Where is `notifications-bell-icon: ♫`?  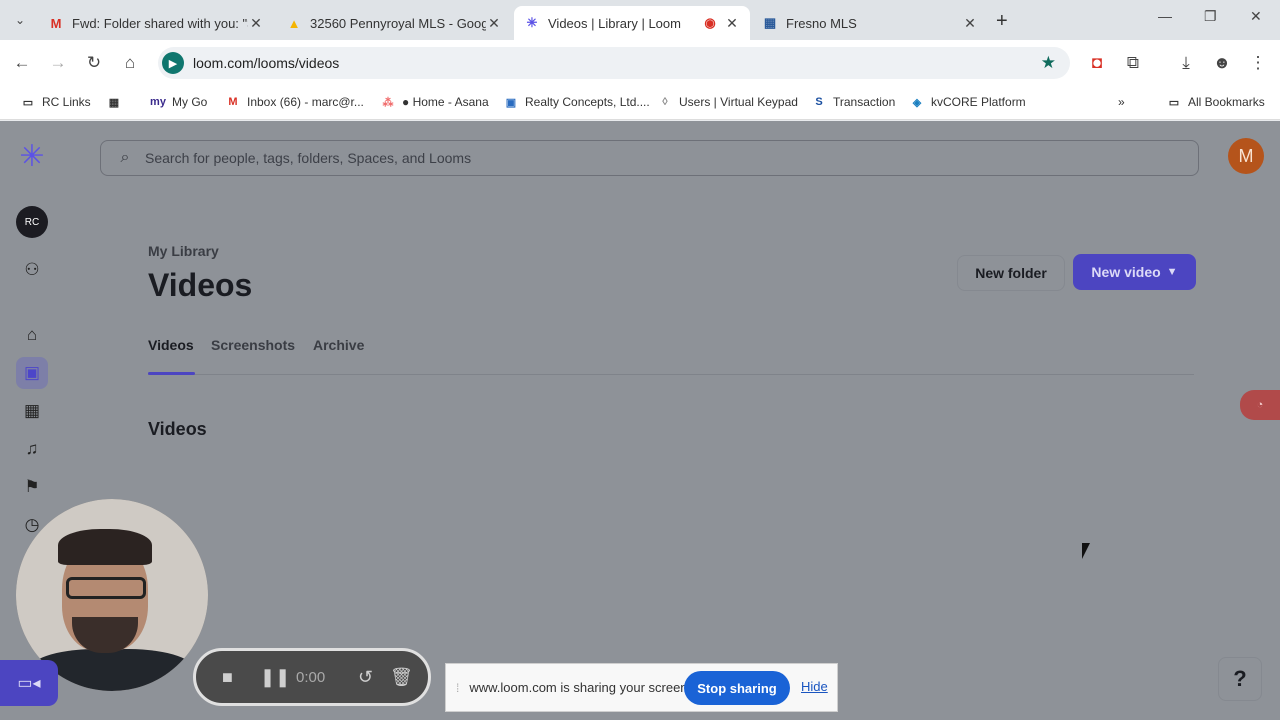 notifications-bell-icon: ♫ is located at coordinates (32, 449).